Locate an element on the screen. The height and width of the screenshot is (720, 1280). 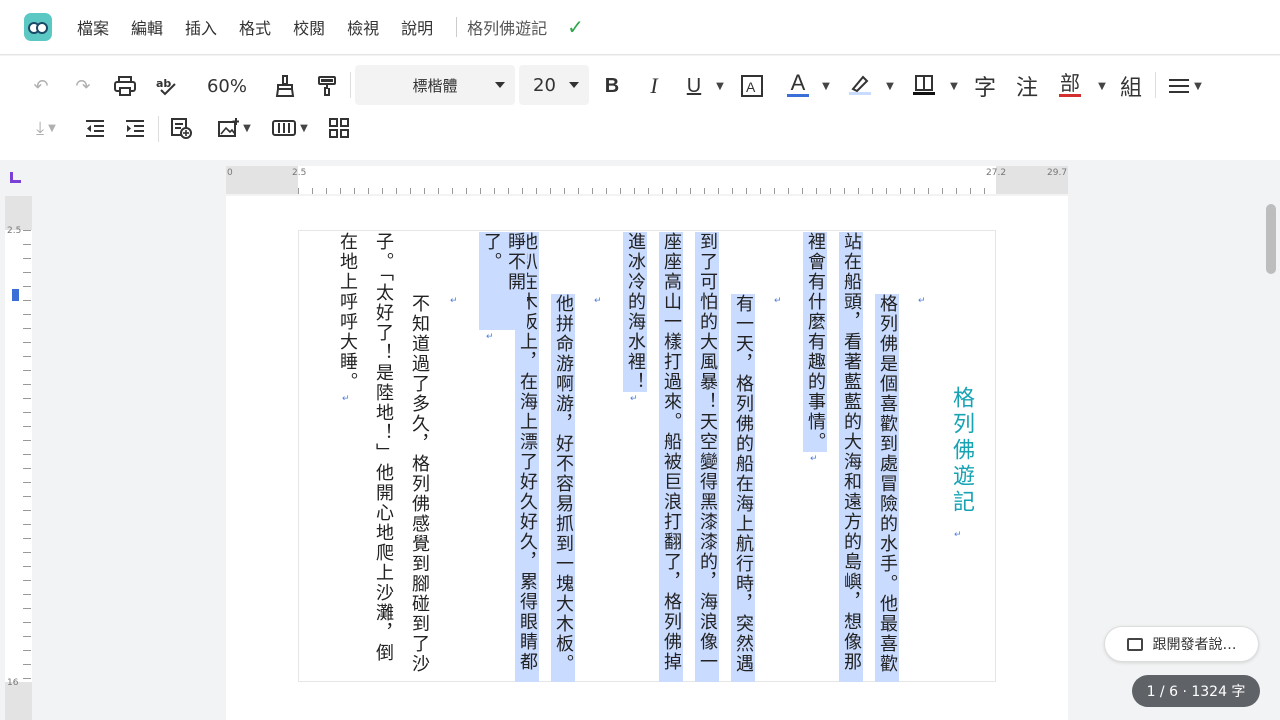
redo-icon: ↷ is located at coordinates (83, 86).